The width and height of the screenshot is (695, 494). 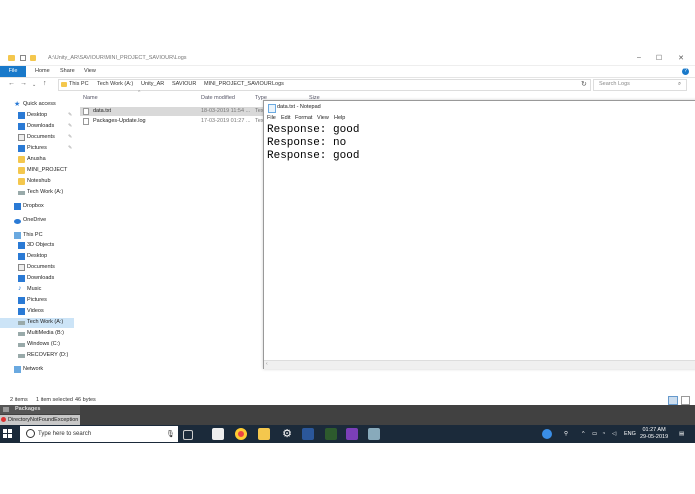 What do you see at coordinates (547, 434) in the screenshot?
I see `wifi-app-icon` at bounding box center [547, 434].